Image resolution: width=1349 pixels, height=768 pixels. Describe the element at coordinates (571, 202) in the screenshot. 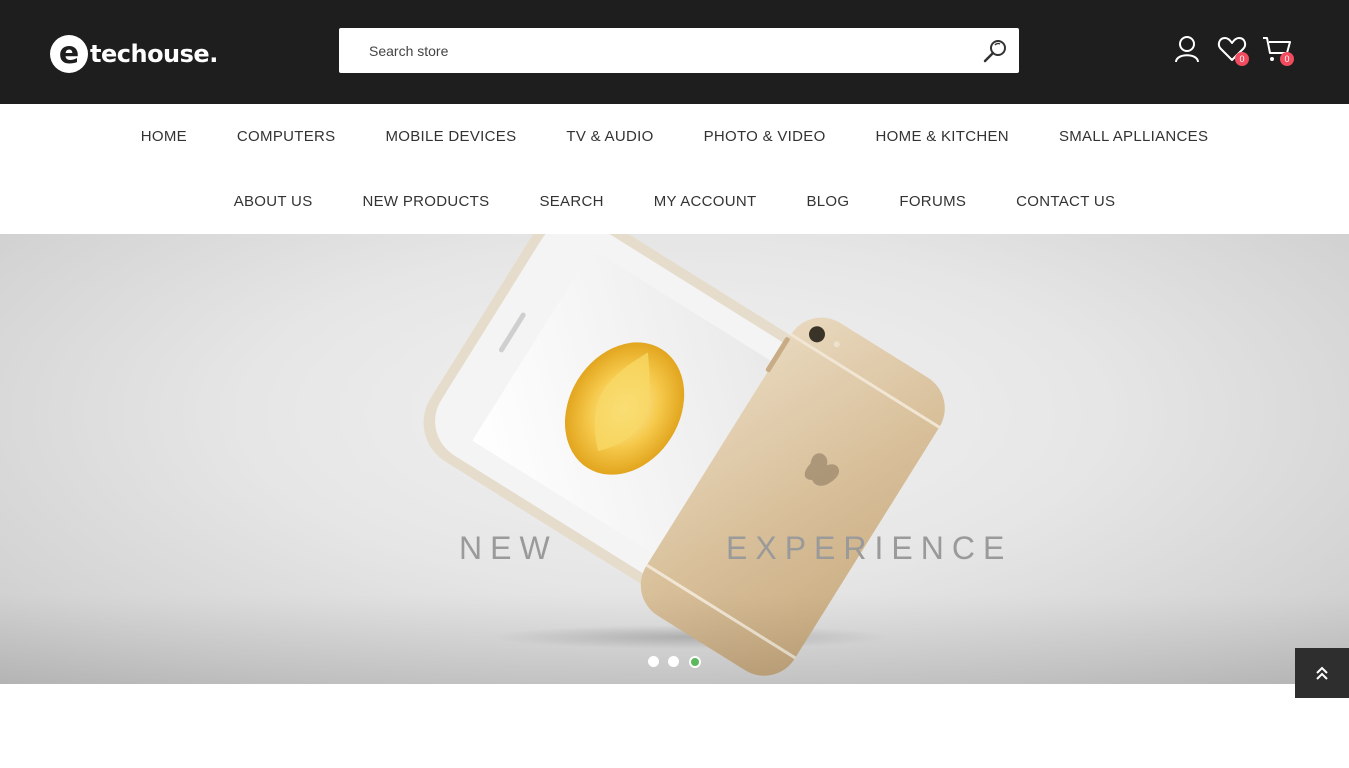

I see `nav-item-search: SEARCH` at that location.